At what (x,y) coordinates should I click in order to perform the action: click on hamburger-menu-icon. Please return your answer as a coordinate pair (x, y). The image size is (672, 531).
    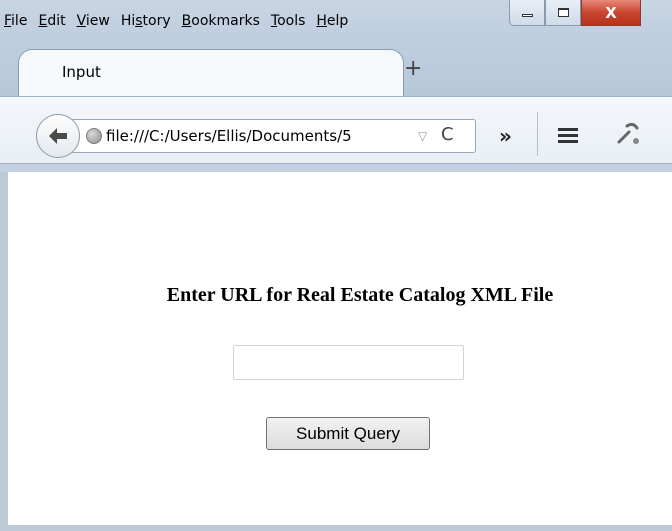
    Looking at the image, I should click on (568, 136).